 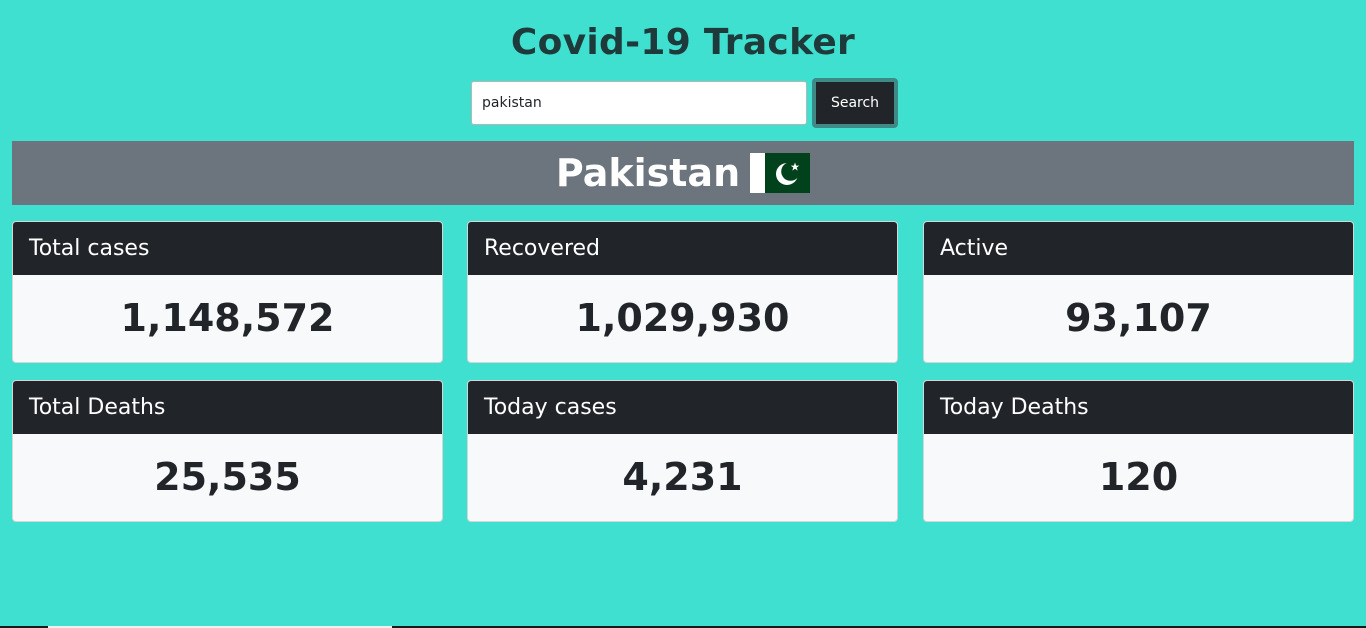 What do you see at coordinates (227, 292) in the screenshot?
I see `stat-card-total-cases: Total cases 1,148,572` at bounding box center [227, 292].